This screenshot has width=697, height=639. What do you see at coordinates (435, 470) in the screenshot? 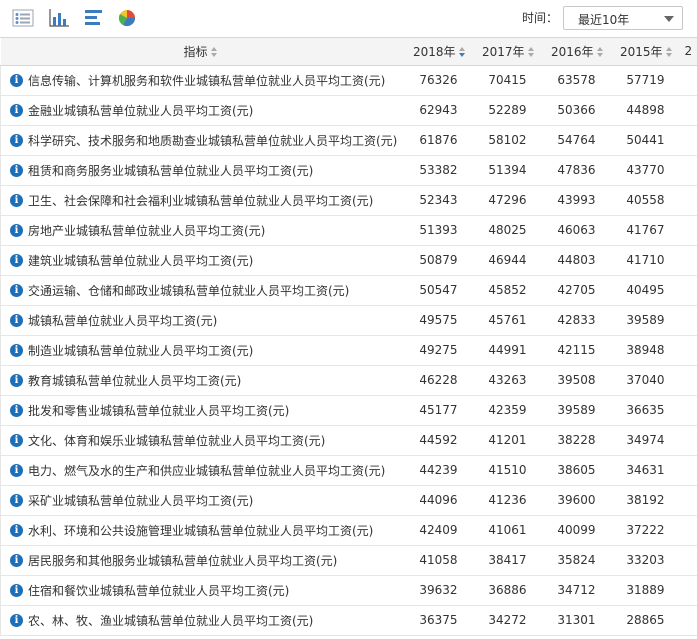
I see `value-cell: 44239` at bounding box center [435, 470].